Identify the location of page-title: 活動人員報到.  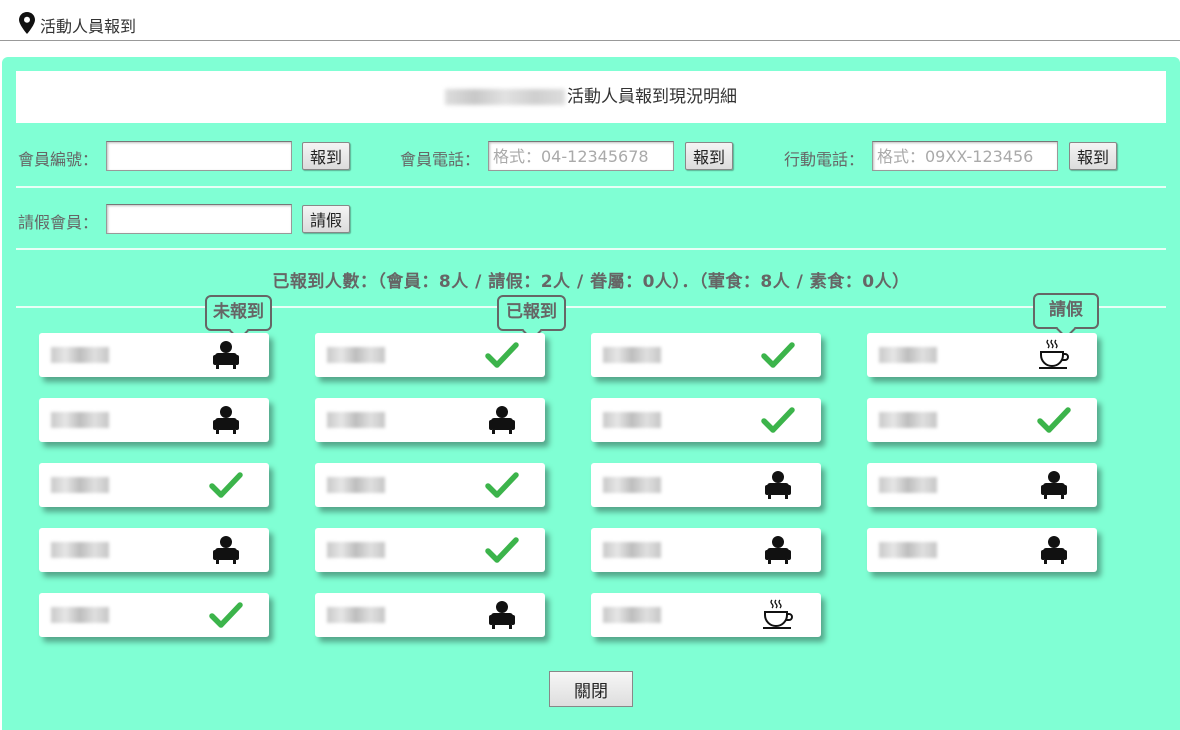
(88, 26).